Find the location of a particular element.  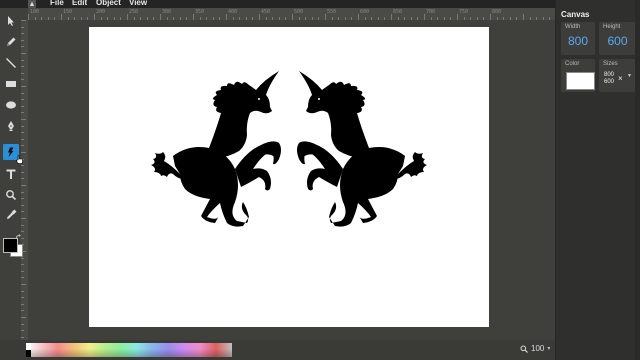

sizes-dropdown-icon: ▼ is located at coordinates (629, 76).